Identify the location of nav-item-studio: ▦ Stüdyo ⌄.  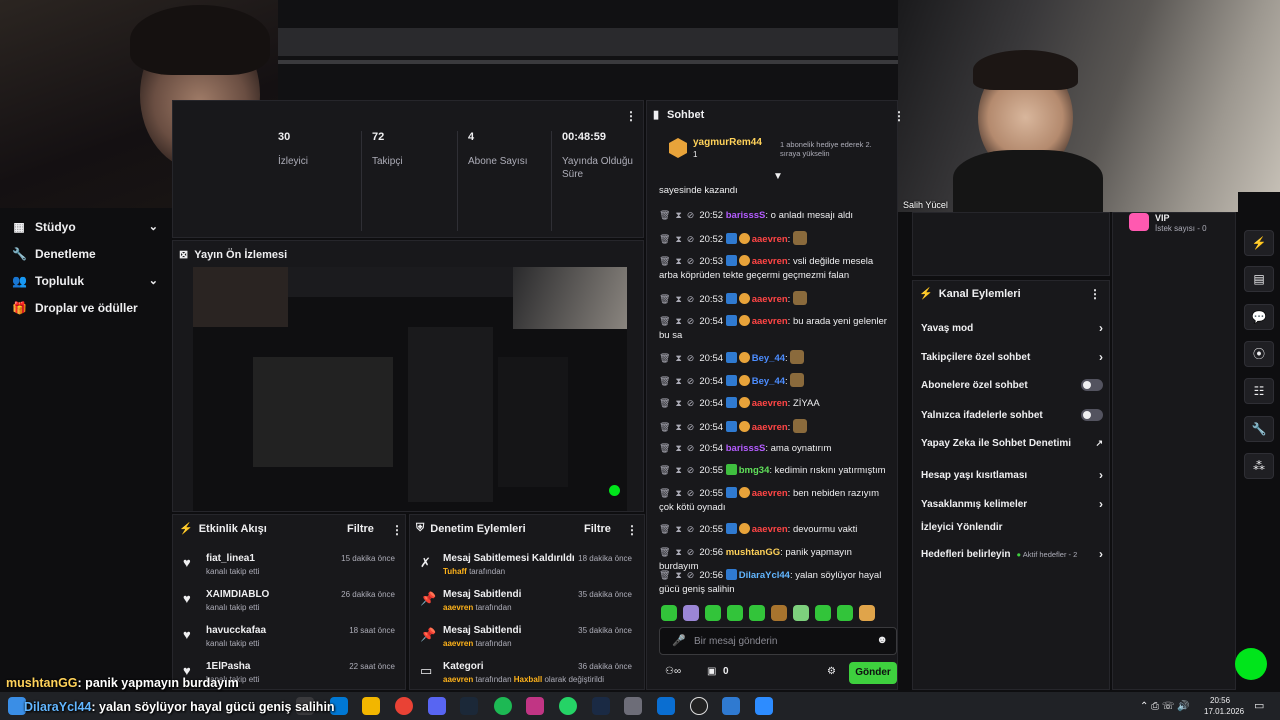
(86, 226).